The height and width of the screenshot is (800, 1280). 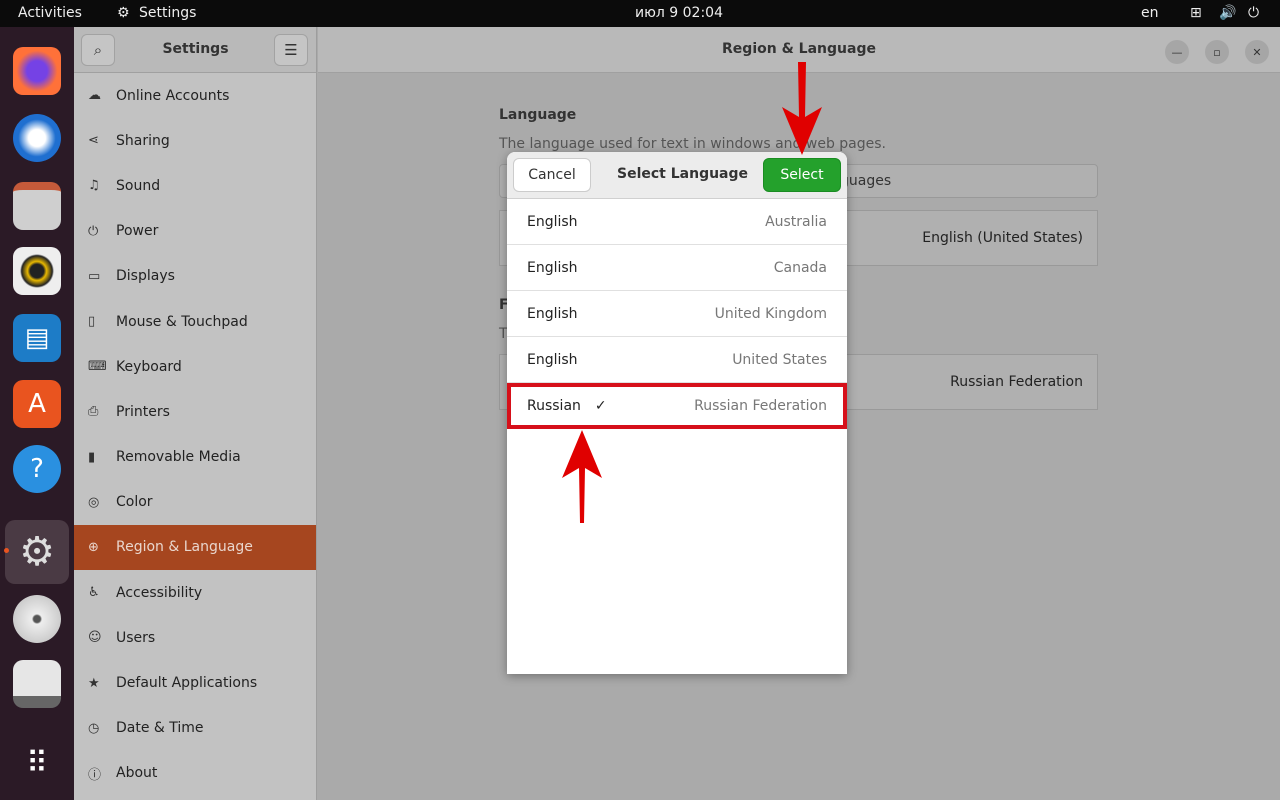 What do you see at coordinates (187, 683) in the screenshot?
I see `sidebar-item-label: Default Applications` at bounding box center [187, 683].